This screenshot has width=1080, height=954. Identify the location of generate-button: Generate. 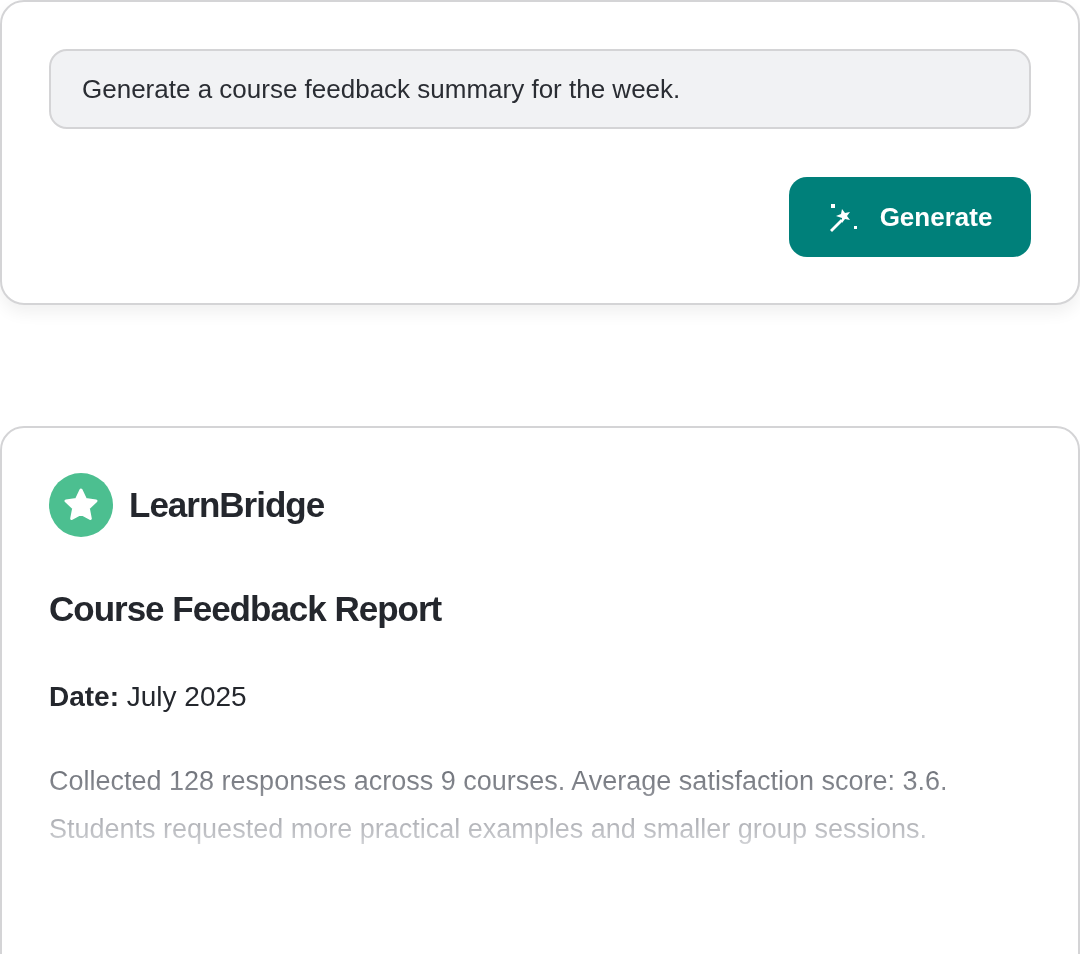
(910, 217).